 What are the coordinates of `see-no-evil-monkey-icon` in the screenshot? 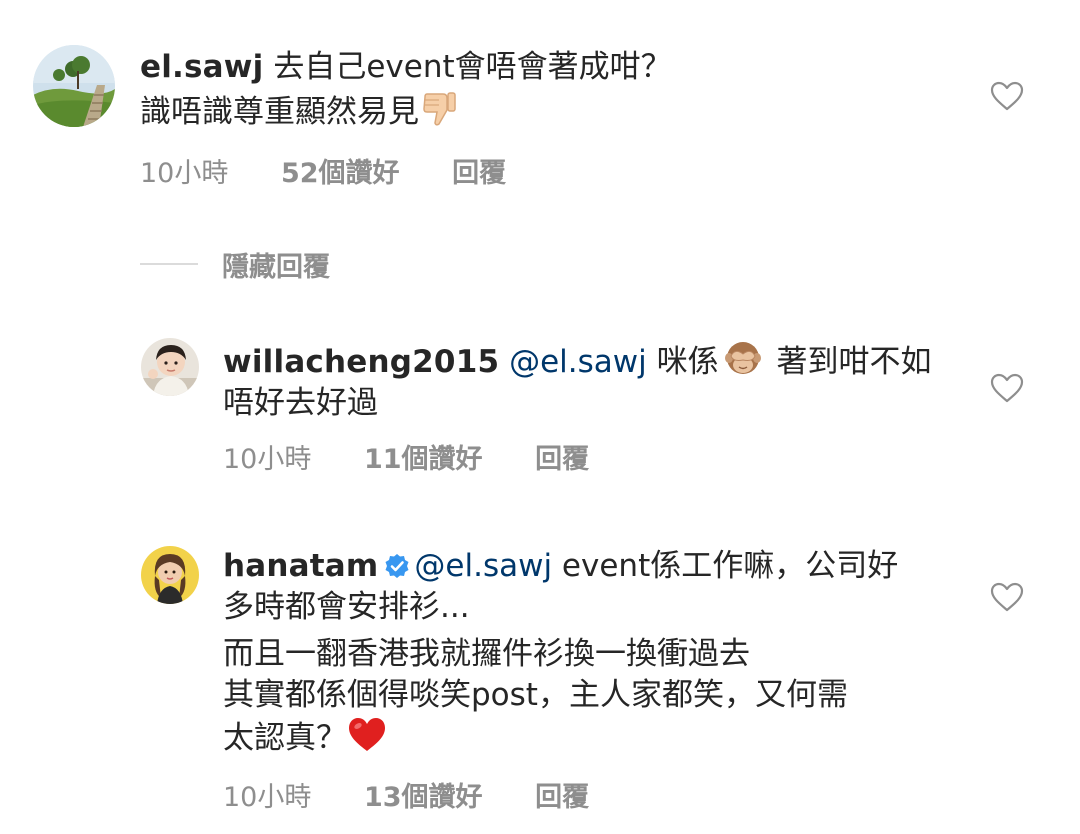 It's located at (743, 358).